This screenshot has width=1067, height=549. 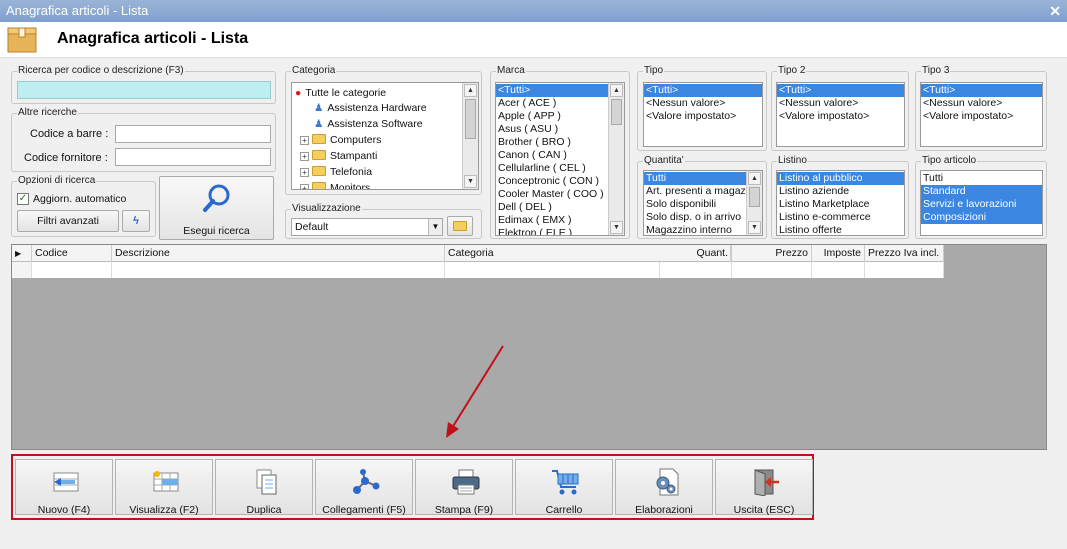 What do you see at coordinates (552, 116) in the screenshot?
I see `brand-list-item: Apple ( APP )` at bounding box center [552, 116].